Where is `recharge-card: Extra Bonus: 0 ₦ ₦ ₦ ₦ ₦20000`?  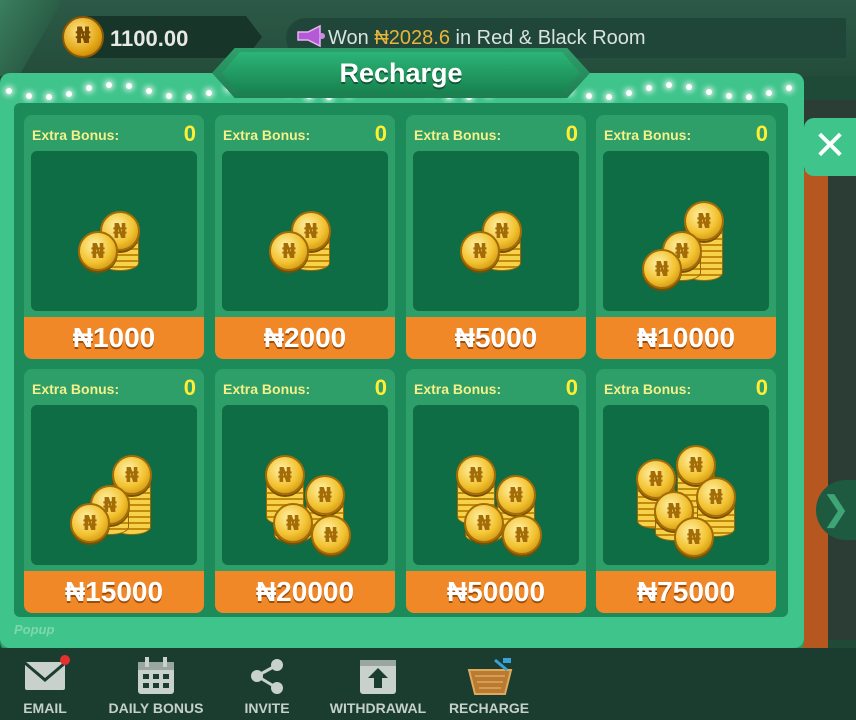 recharge-card: Extra Bonus: 0 ₦ ₦ ₦ ₦ ₦20000 is located at coordinates (305, 491).